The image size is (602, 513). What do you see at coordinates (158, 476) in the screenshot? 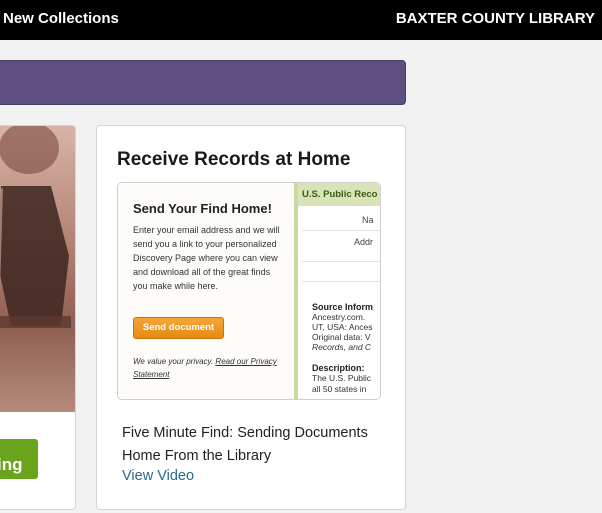
I see `view-video-link: View Video` at bounding box center [158, 476].